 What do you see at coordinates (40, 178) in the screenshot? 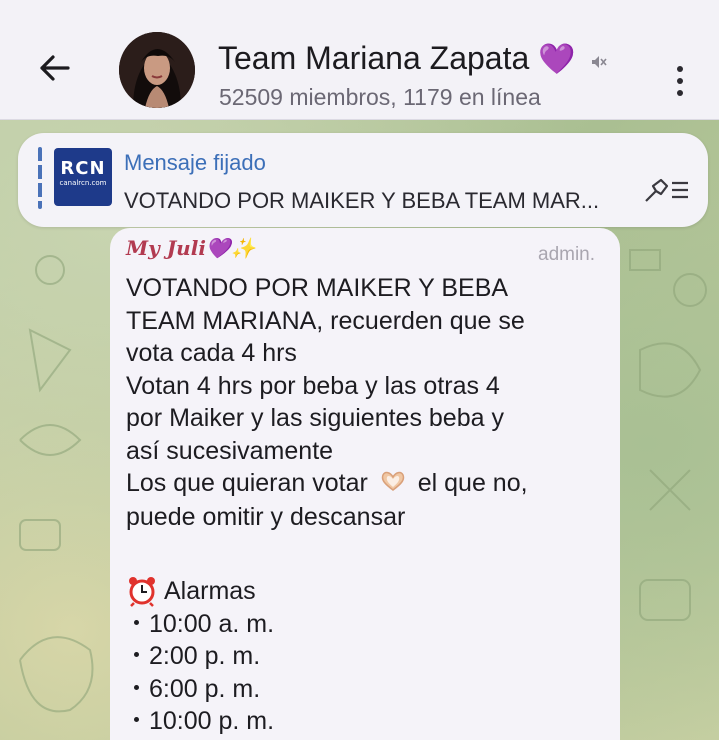
I see `pinned-indicator` at bounding box center [40, 178].